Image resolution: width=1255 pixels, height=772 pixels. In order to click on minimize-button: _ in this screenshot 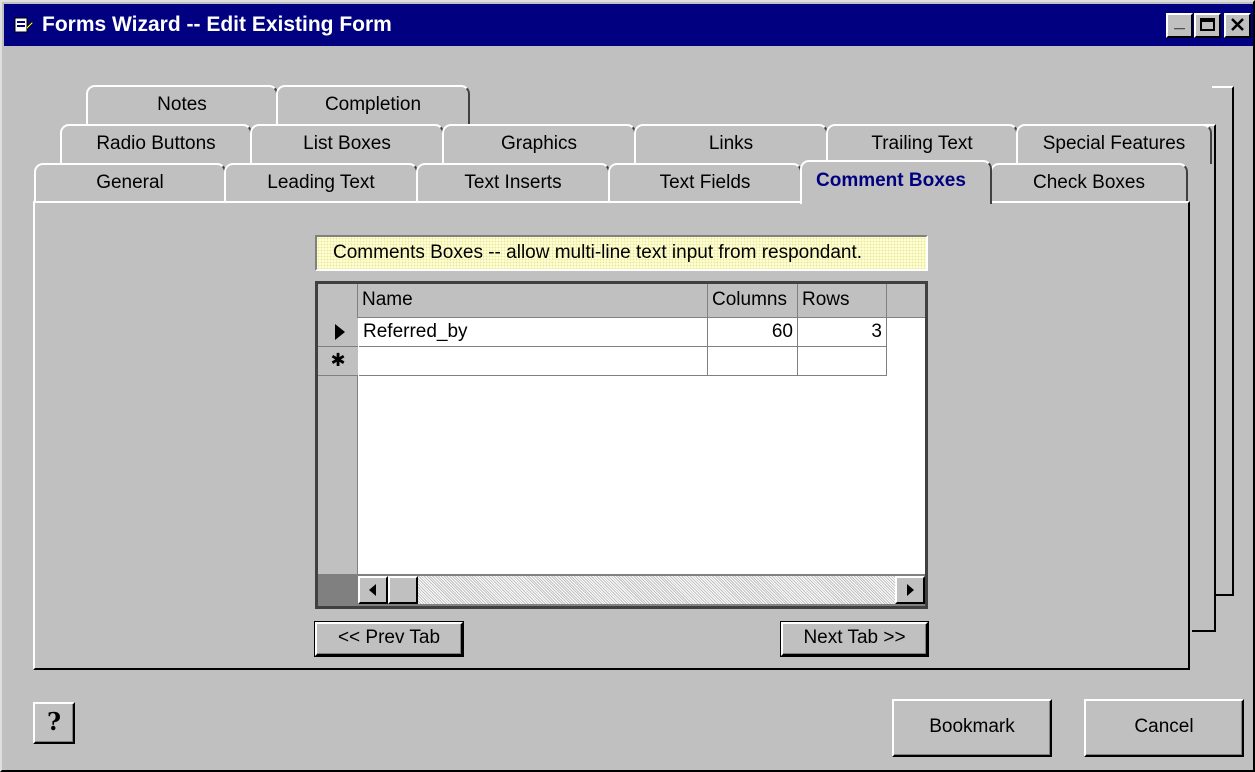, I will do `click(1179, 24)`.